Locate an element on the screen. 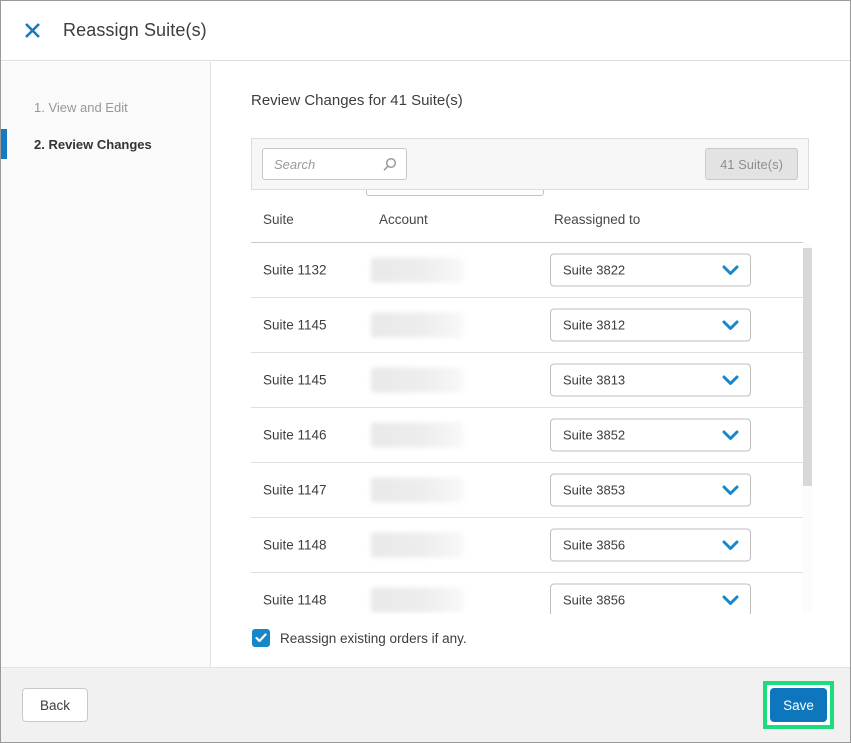 The height and width of the screenshot is (743, 851). reassign-orders-label: Reassign existing orders if any. is located at coordinates (373, 638).